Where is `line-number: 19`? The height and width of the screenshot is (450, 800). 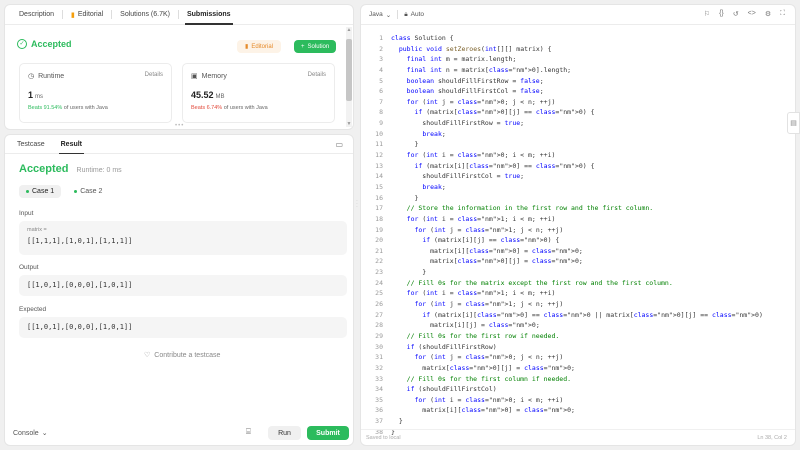
line-number: 19 is located at coordinates (379, 229).